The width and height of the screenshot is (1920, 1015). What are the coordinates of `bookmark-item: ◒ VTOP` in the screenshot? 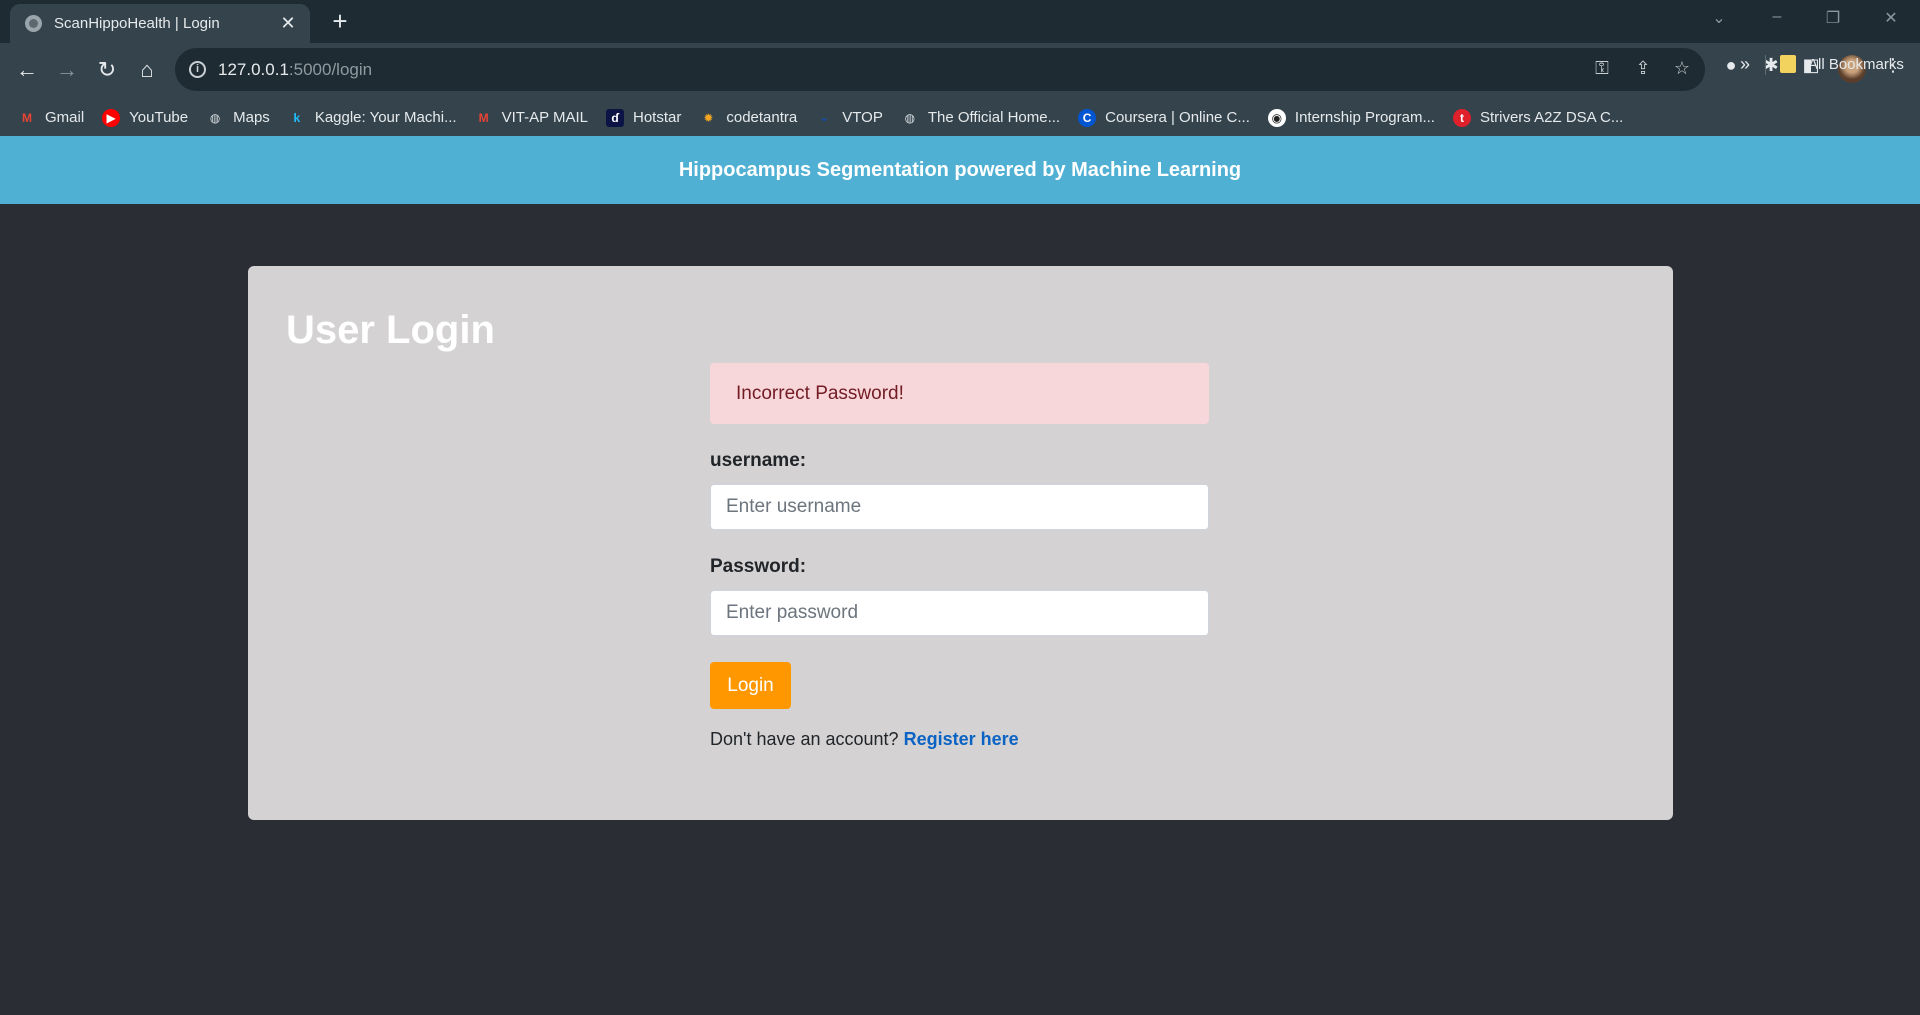 It's located at (849, 118).